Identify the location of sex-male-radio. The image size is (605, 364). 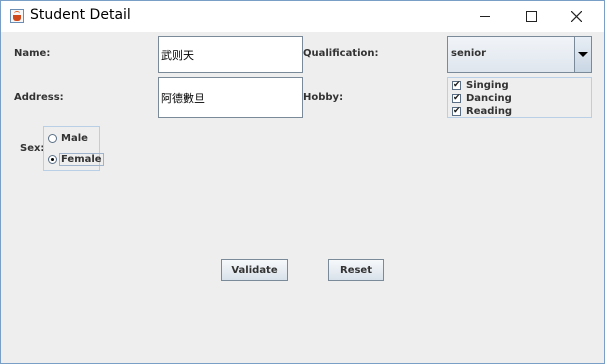
(52, 138).